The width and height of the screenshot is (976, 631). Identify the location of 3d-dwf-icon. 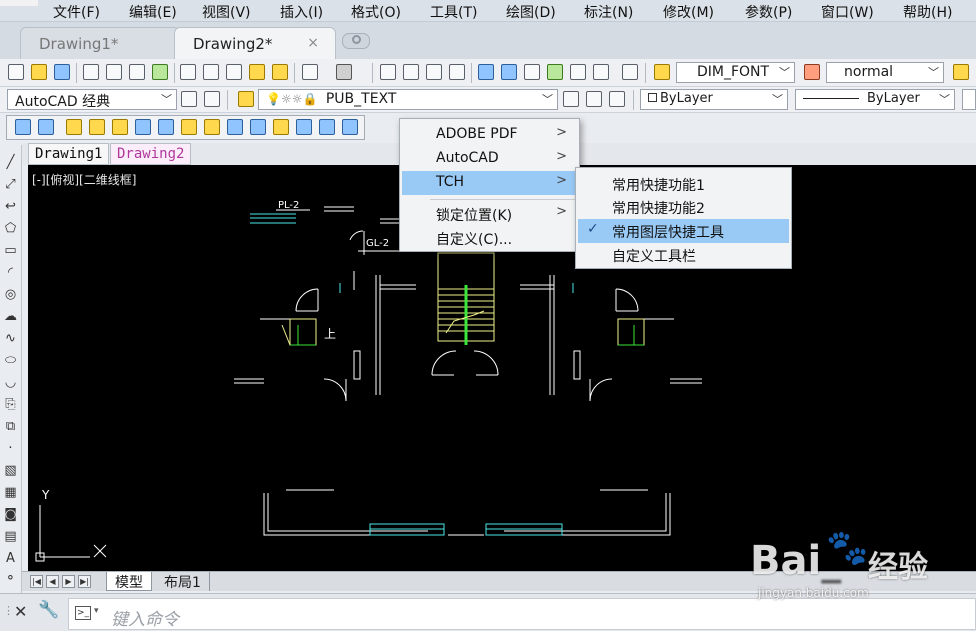
(160, 72).